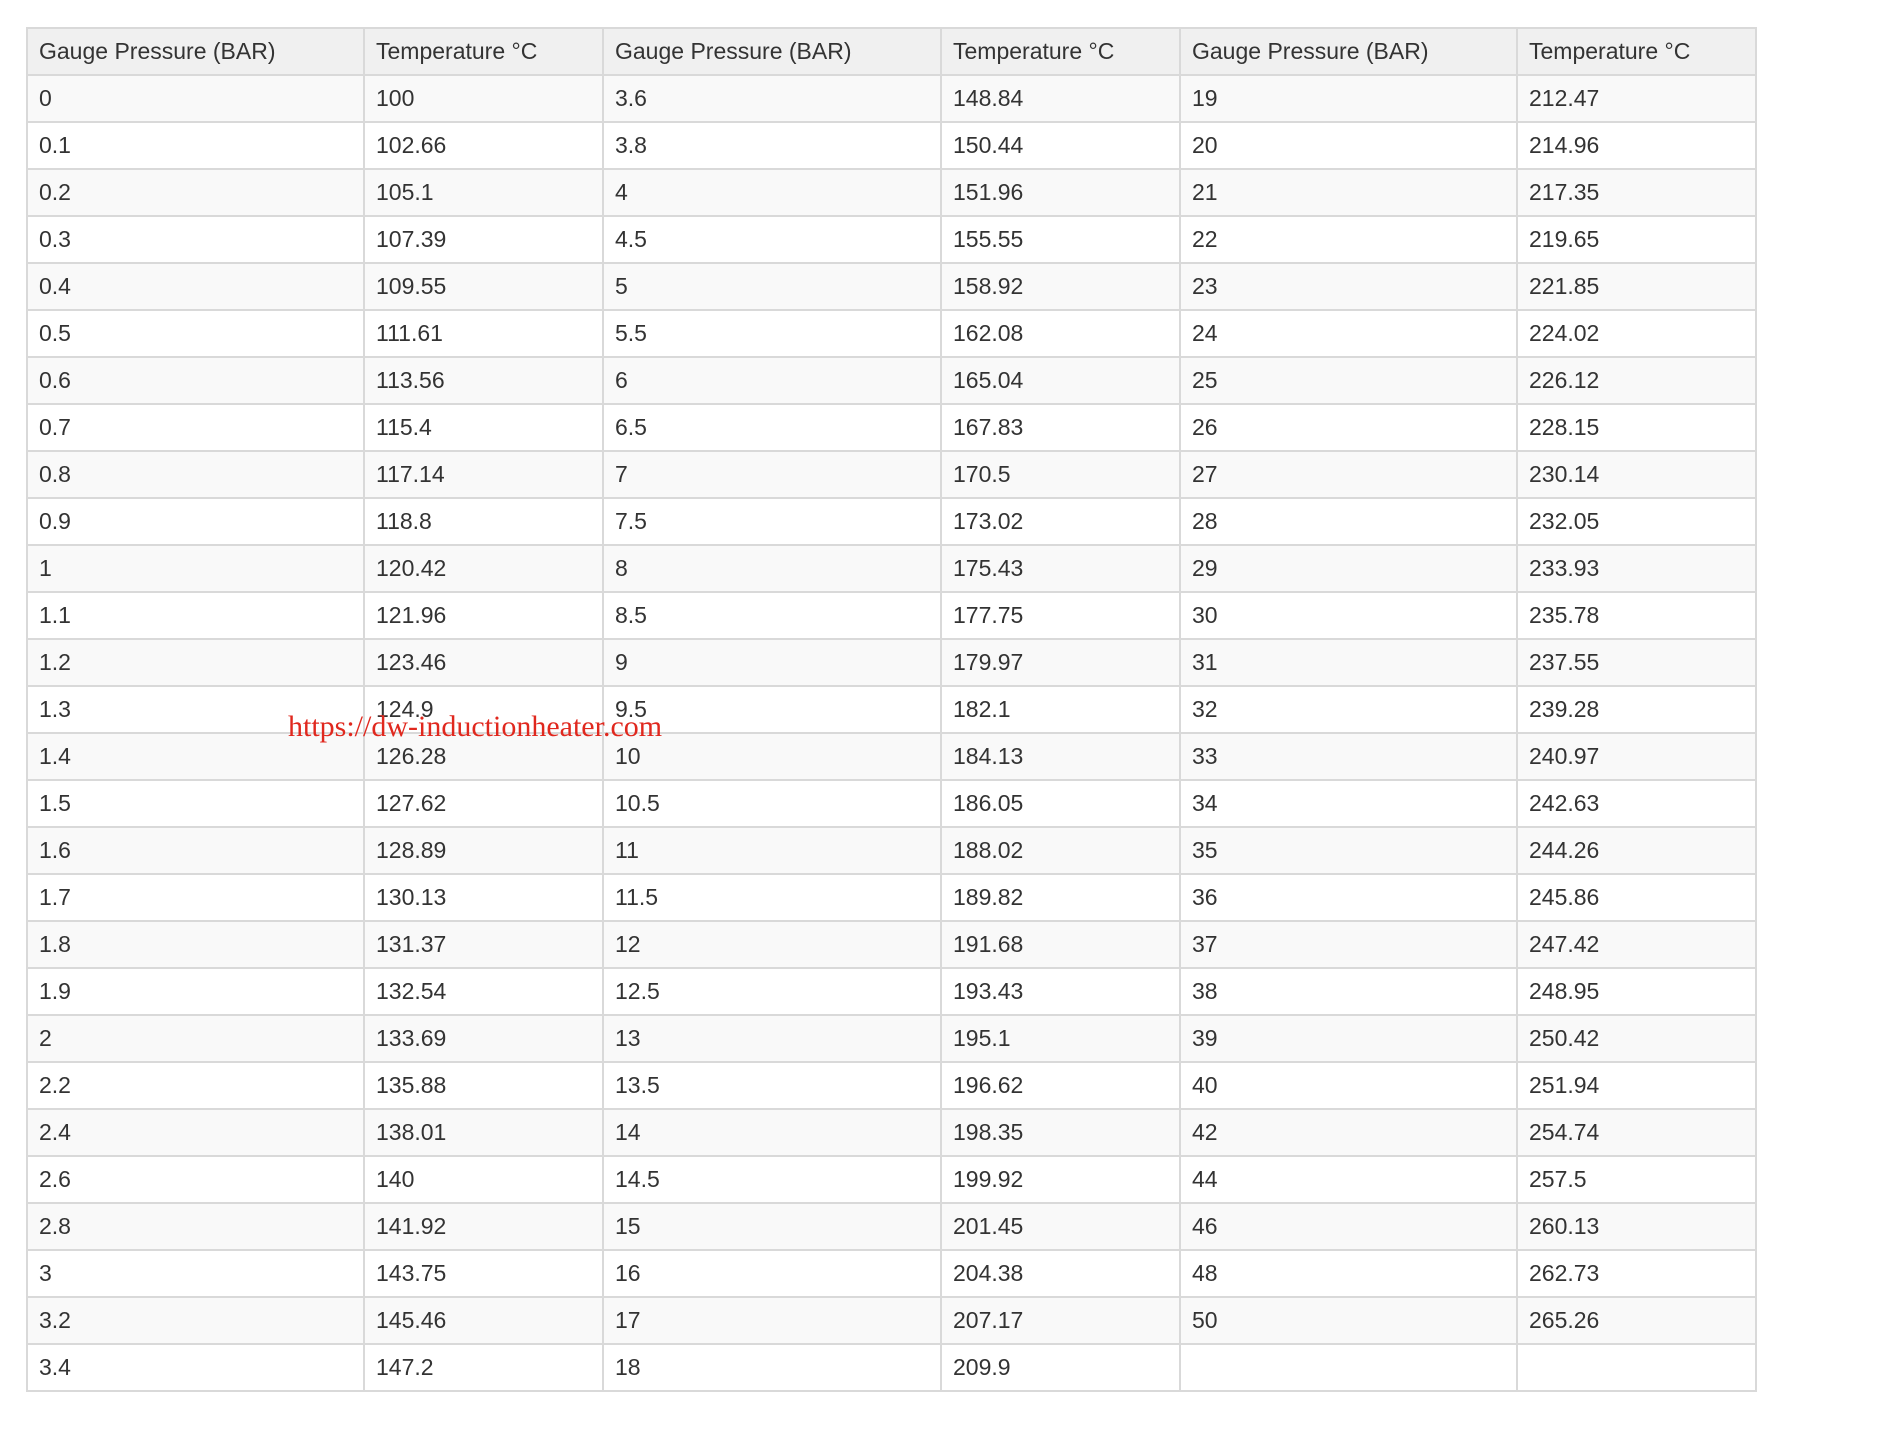 This screenshot has width=1904, height=1455. What do you see at coordinates (1060, 427) in the screenshot?
I see `temperature-cell: 167.83` at bounding box center [1060, 427].